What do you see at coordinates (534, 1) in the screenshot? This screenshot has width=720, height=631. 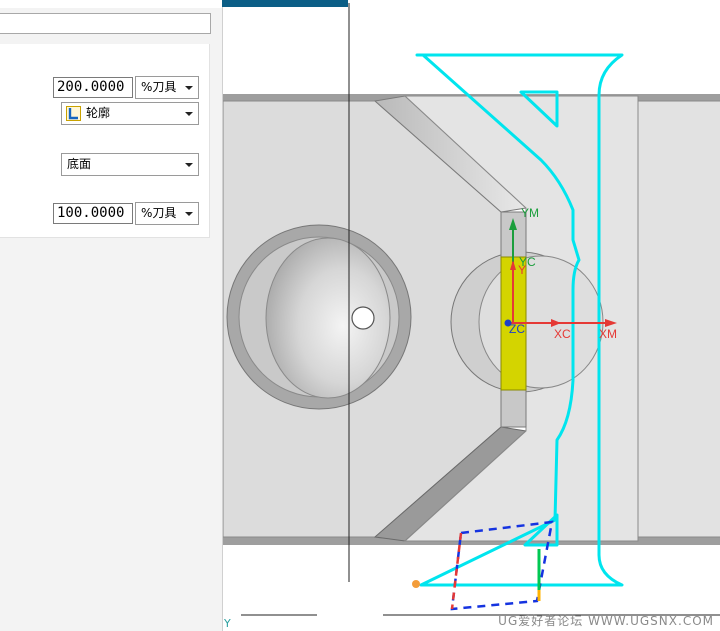 I see `viewport-tab-strip` at bounding box center [534, 1].